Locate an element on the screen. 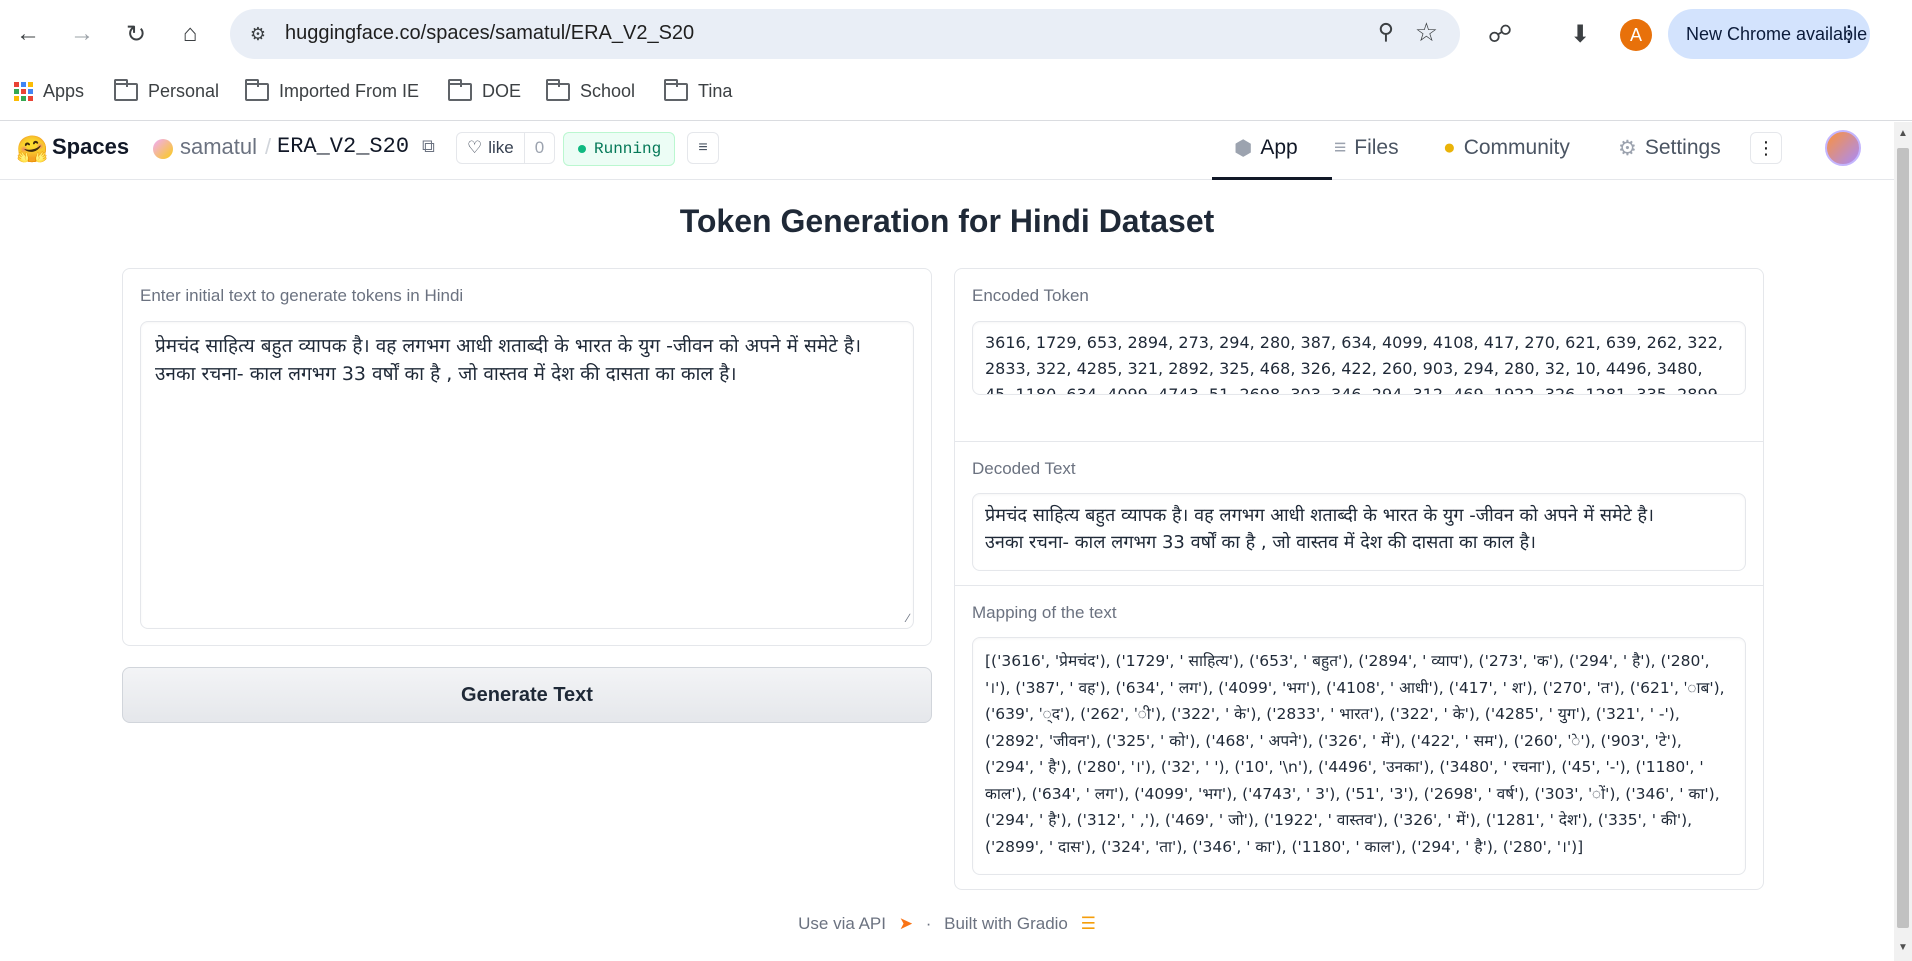  copy-icon: ⧉ is located at coordinates (428, 146).